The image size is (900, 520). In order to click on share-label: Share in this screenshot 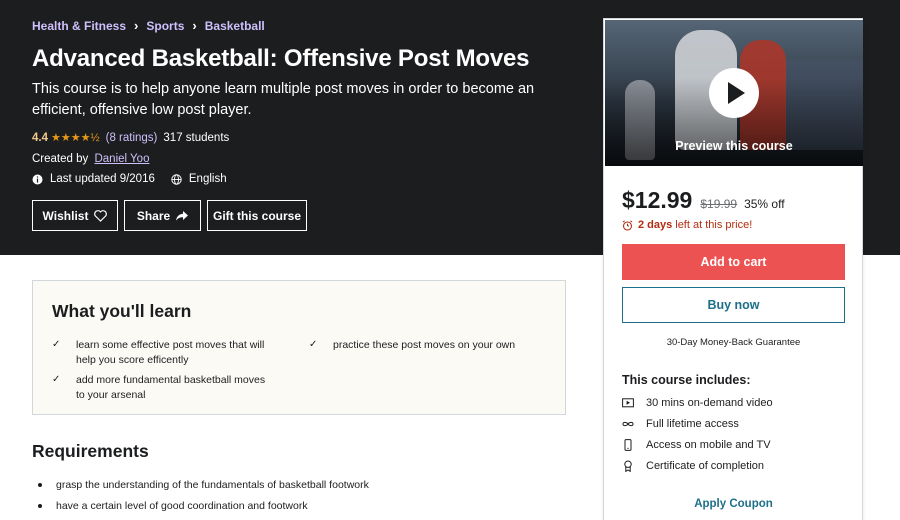, I will do `click(153, 215)`.